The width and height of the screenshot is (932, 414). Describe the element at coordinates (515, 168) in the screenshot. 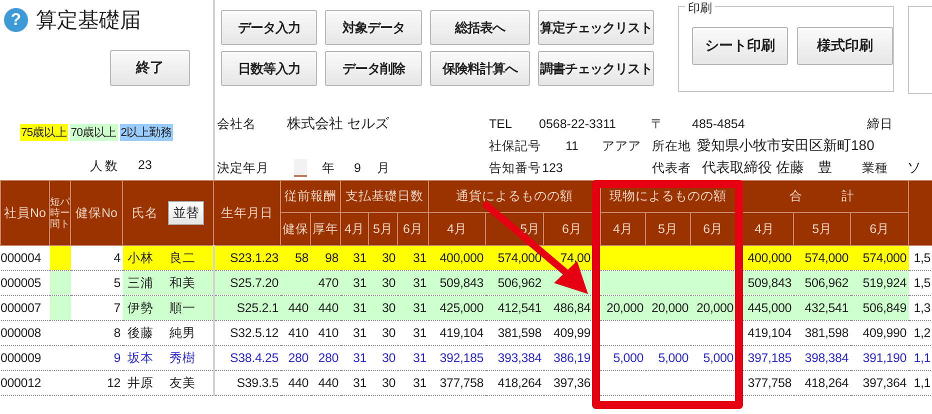

I see `field-label: 告知番号` at that location.